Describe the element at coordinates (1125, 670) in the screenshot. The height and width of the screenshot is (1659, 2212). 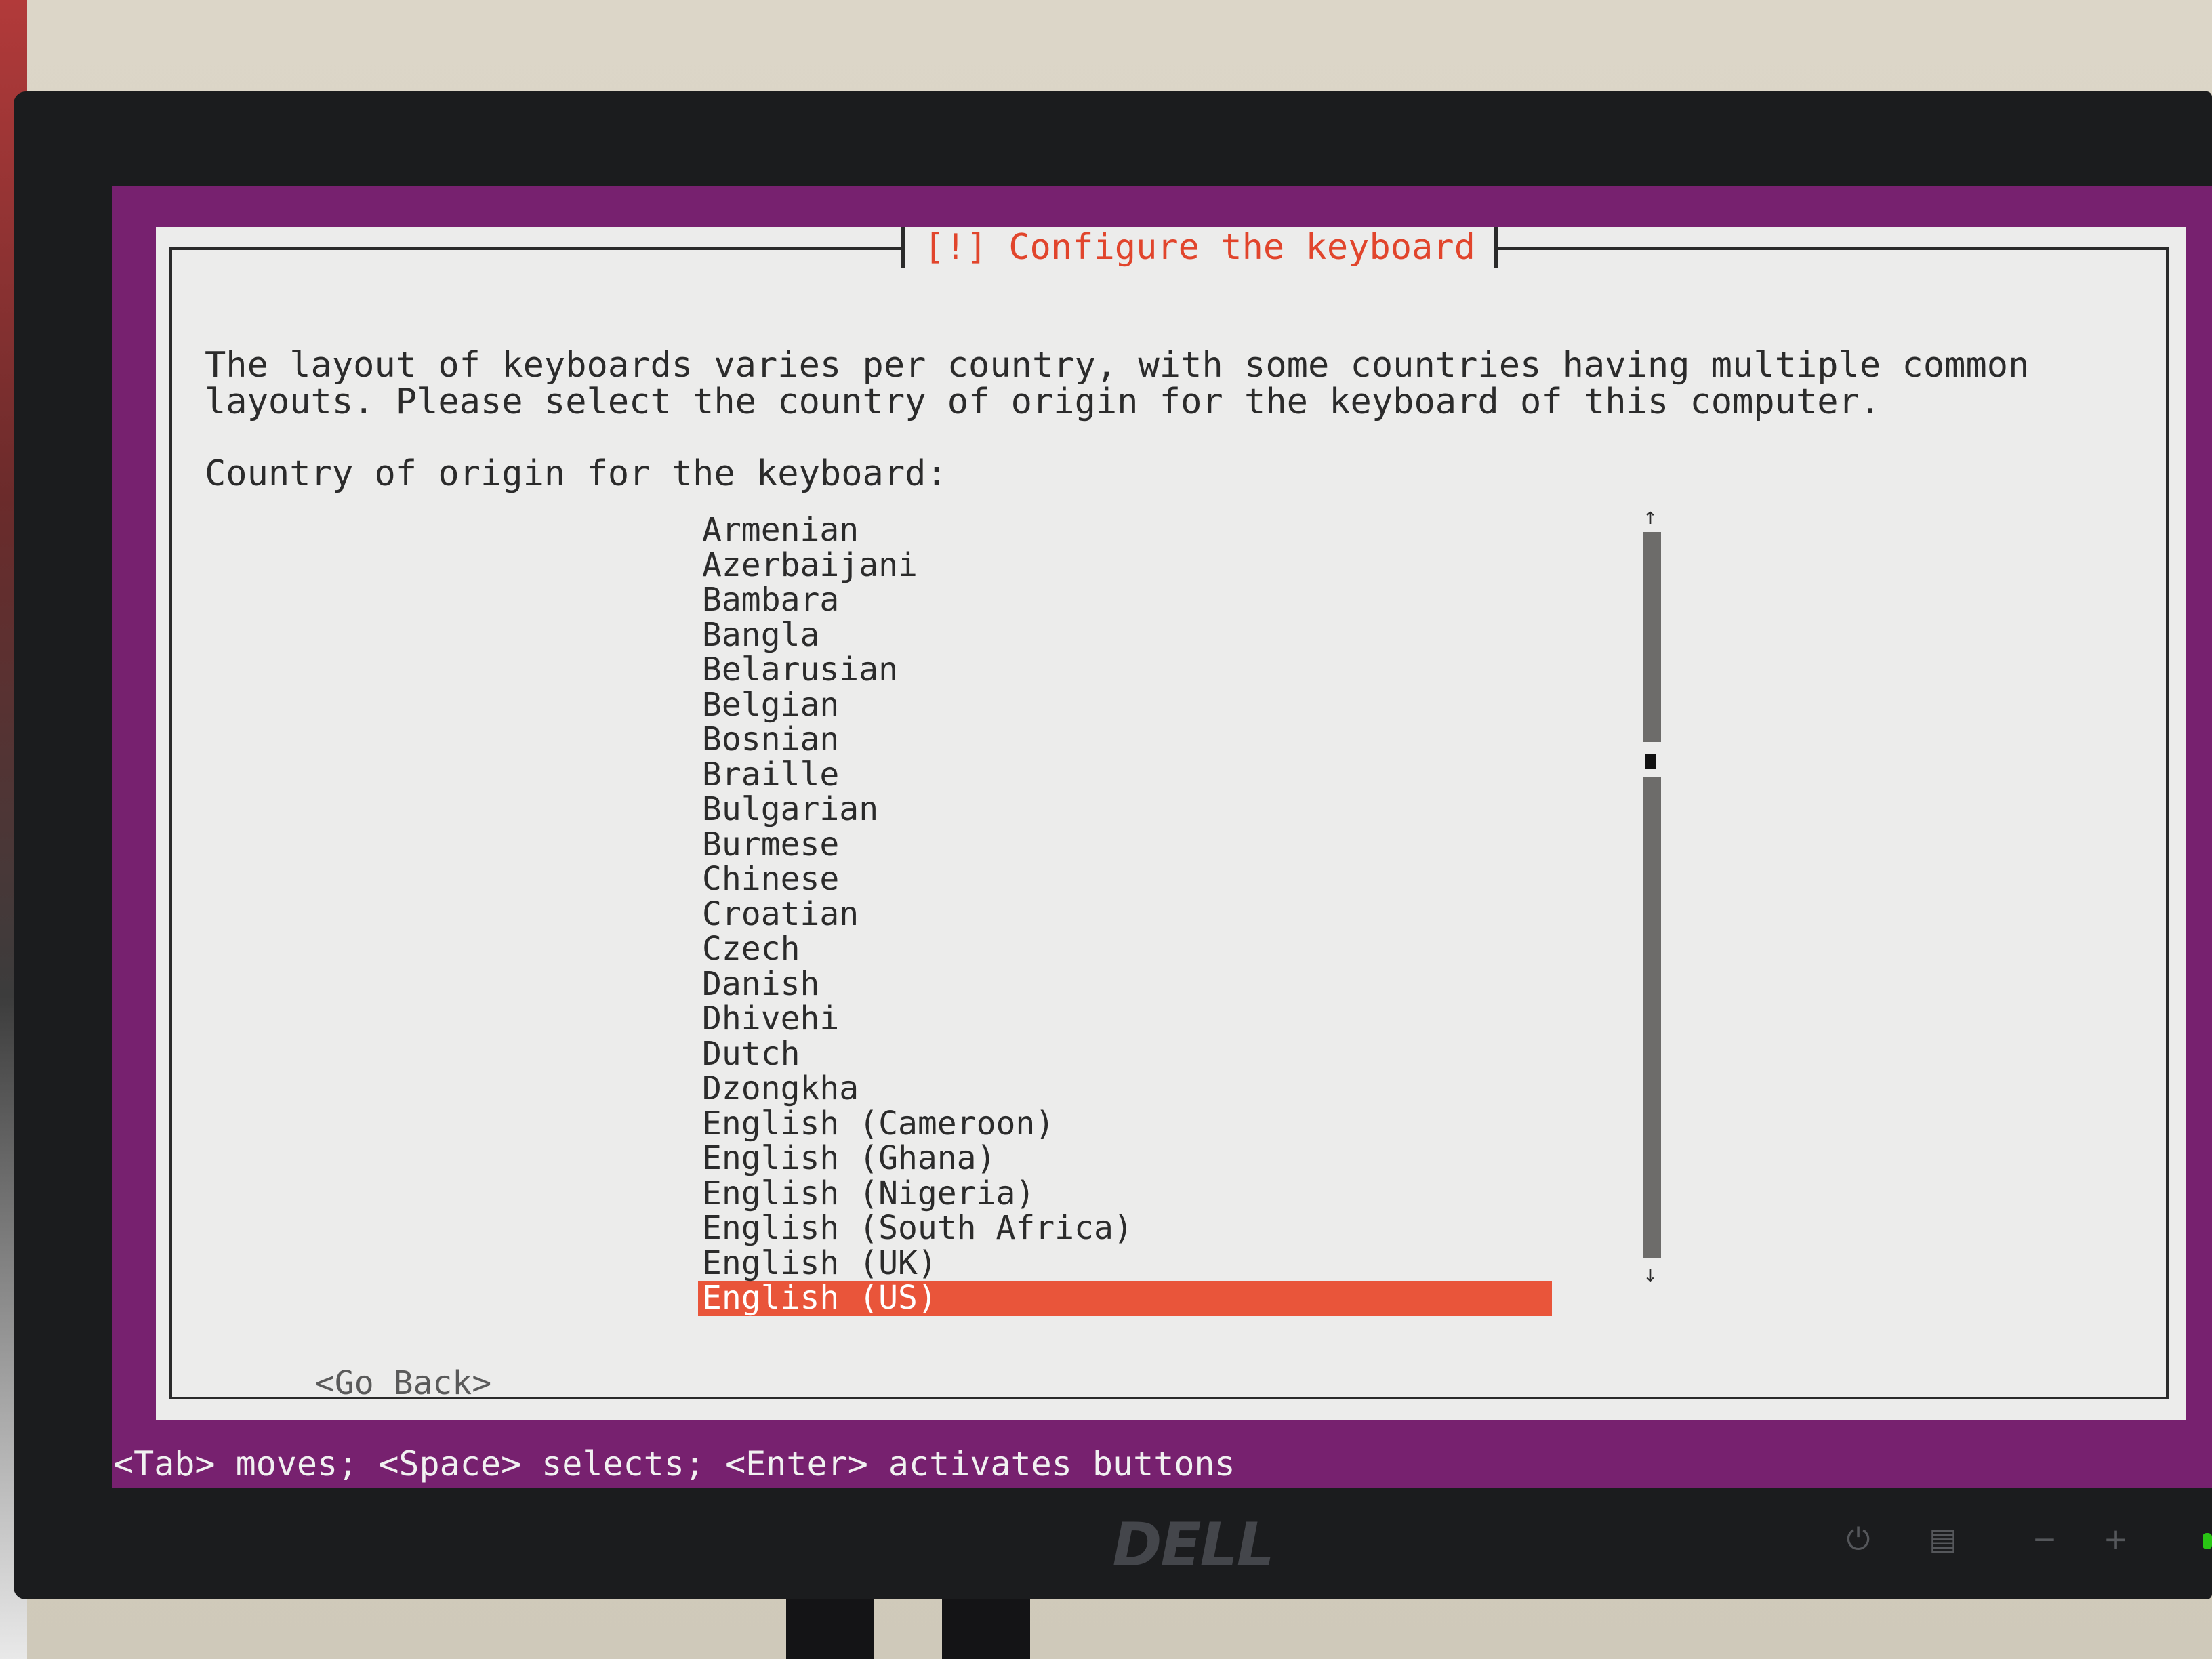
I see `list-item: Belarusian` at that location.